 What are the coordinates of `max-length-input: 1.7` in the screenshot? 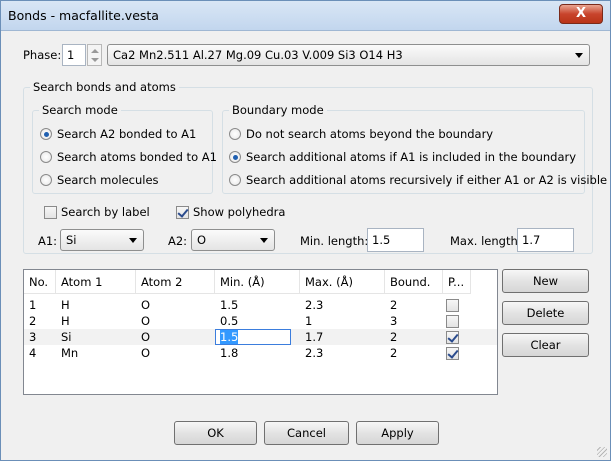 It's located at (545, 240).